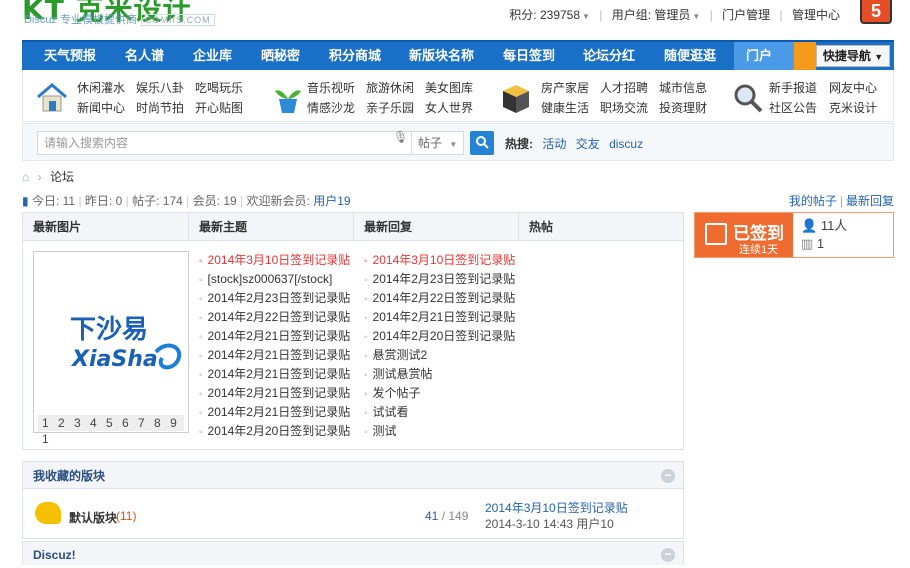  Describe the element at coordinates (439, 374) in the screenshot. I see `list-item: 测试悬赏帖` at that location.